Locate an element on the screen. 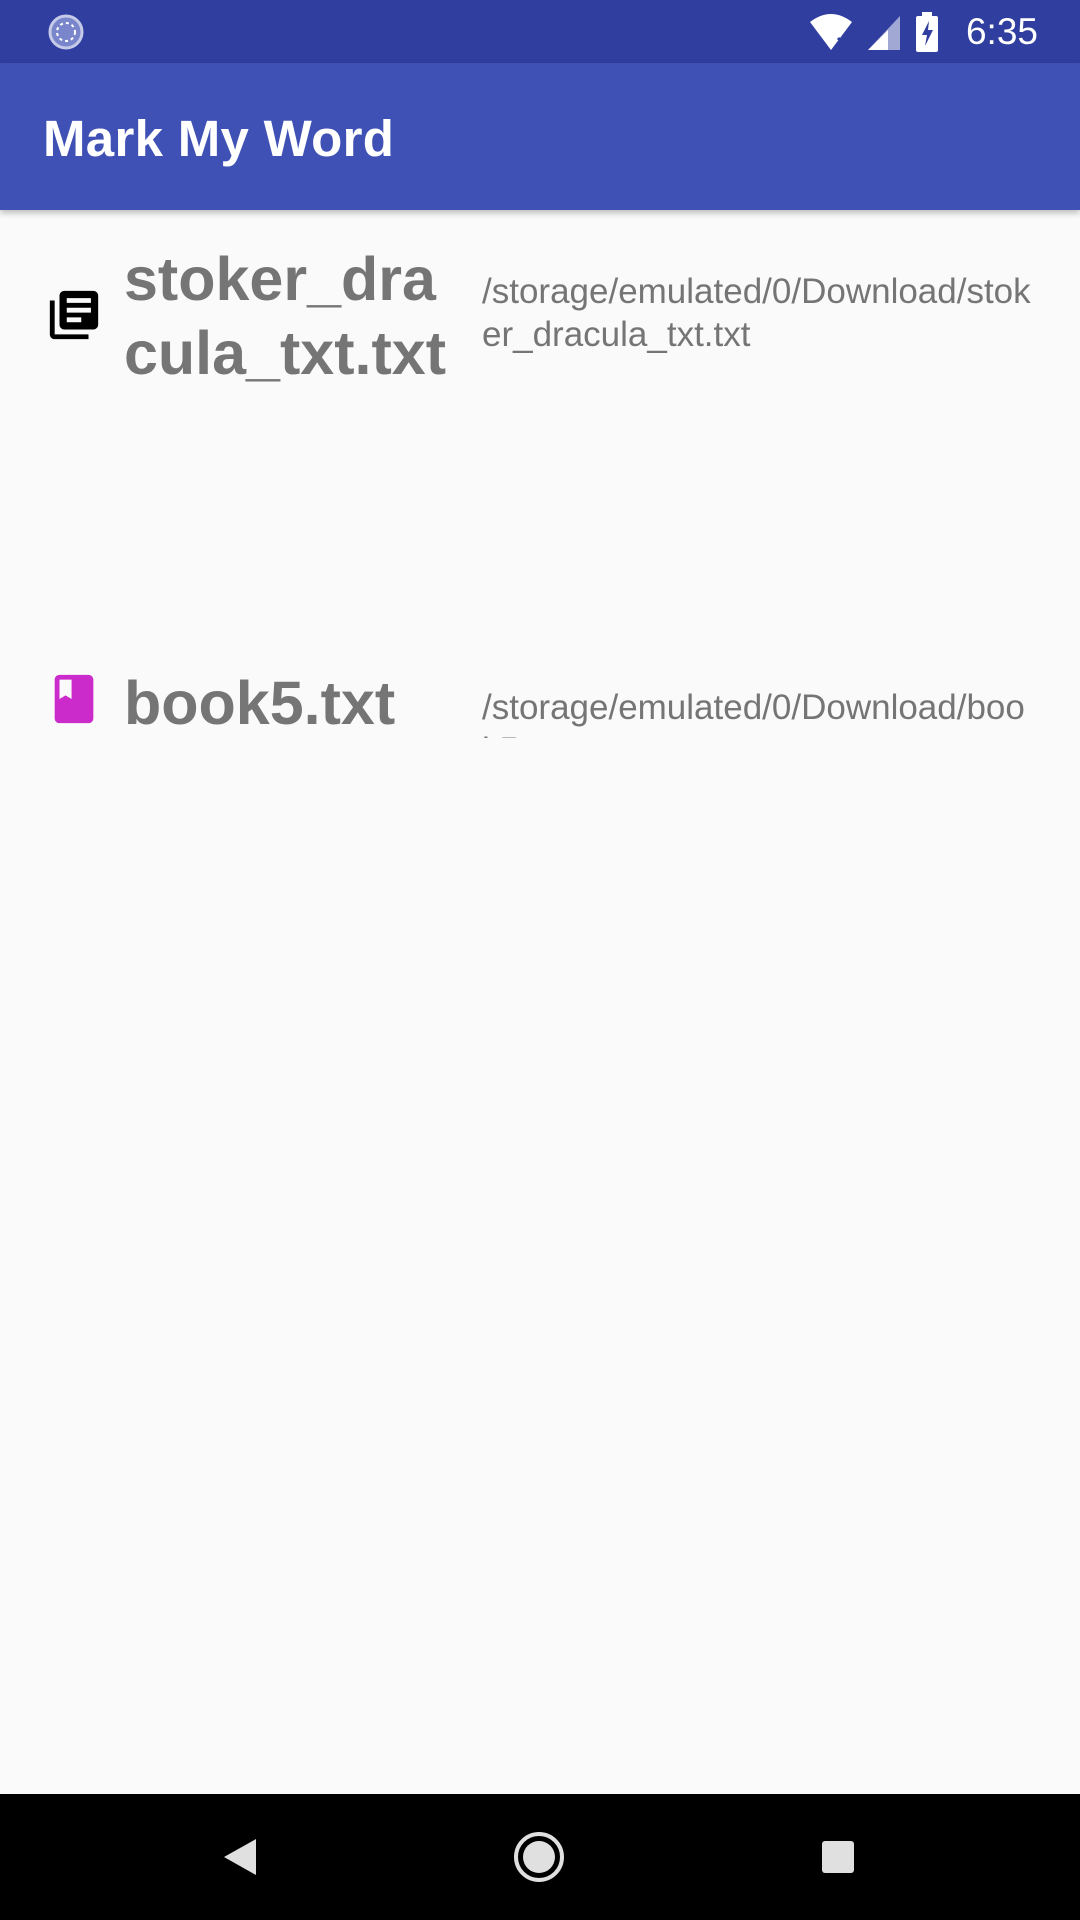 The image size is (1080, 1920). app-bar: Mark My Word is located at coordinates (540, 136).